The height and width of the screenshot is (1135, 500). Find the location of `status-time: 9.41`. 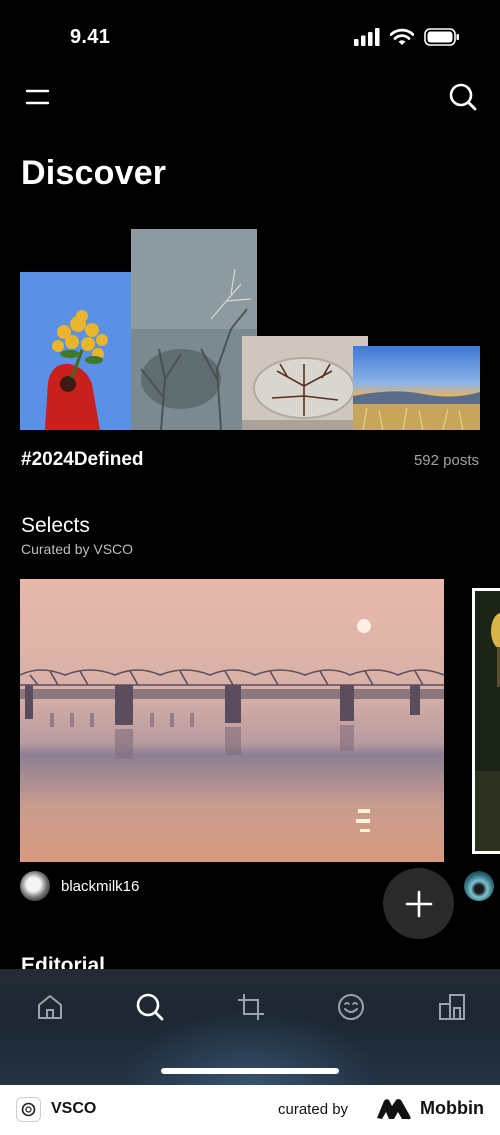

status-time: 9.41 is located at coordinates (90, 37).